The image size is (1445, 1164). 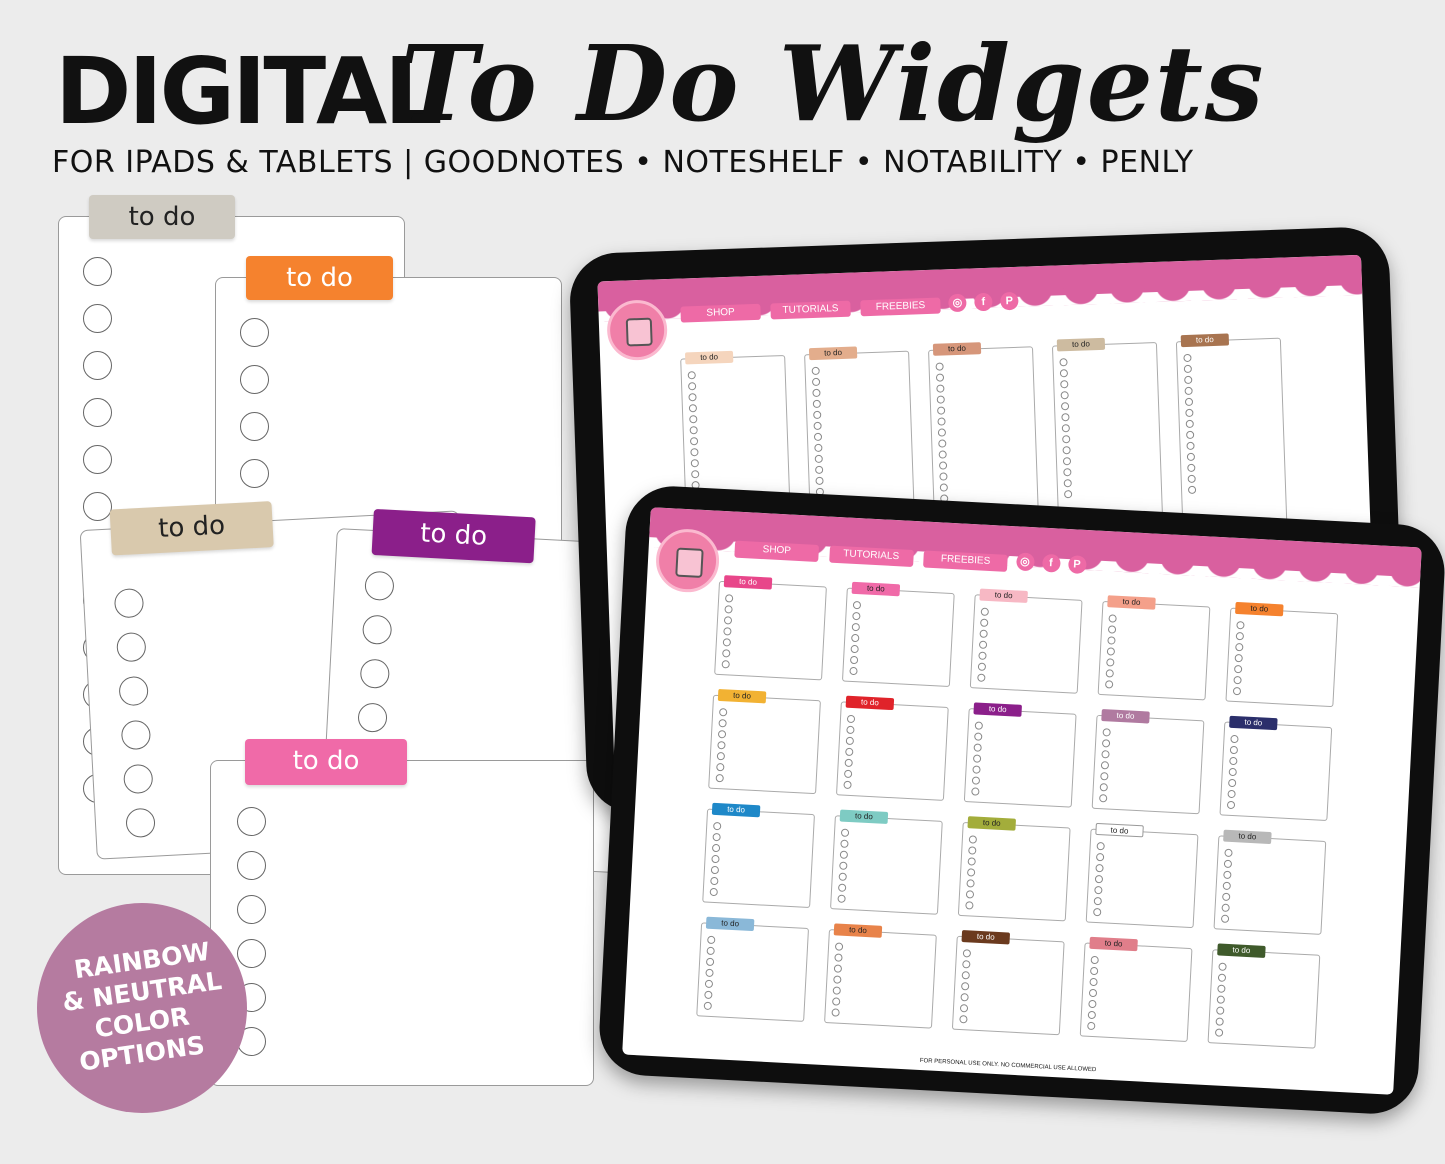 I want to click on nav-tutorials-button: TUTORIALS, so click(x=810, y=310).